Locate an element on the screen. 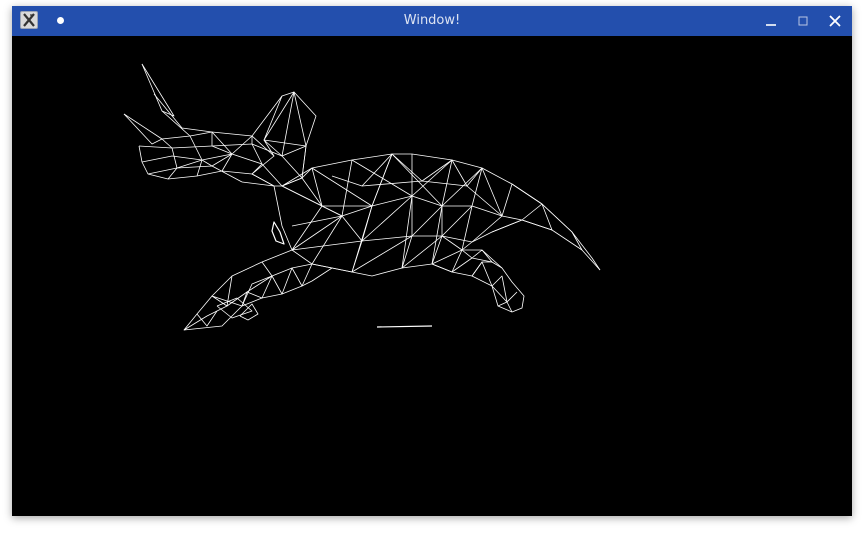  maximize-icon is located at coordinates (803, 21).